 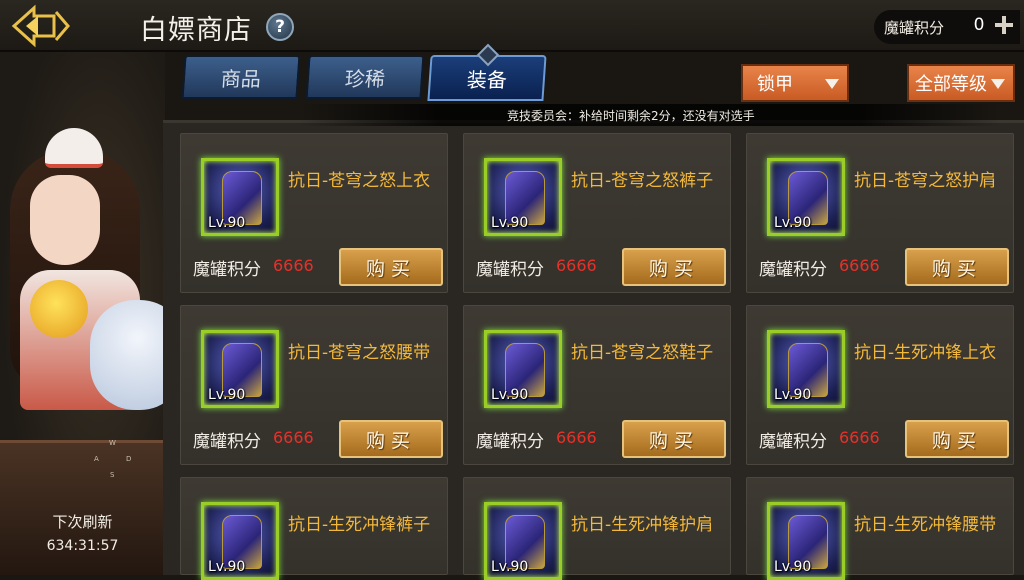 I want to click on item-card: Lv.90 抗日-生死冲锋腰带, so click(x=880, y=528).